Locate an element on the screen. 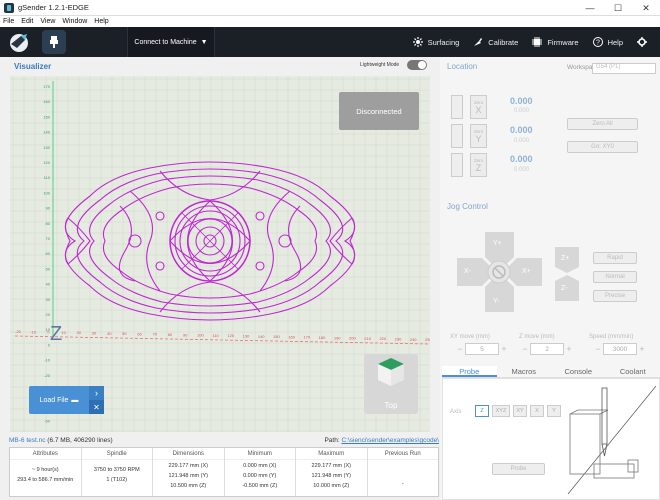  recent-files-button: › is located at coordinates (96, 393).